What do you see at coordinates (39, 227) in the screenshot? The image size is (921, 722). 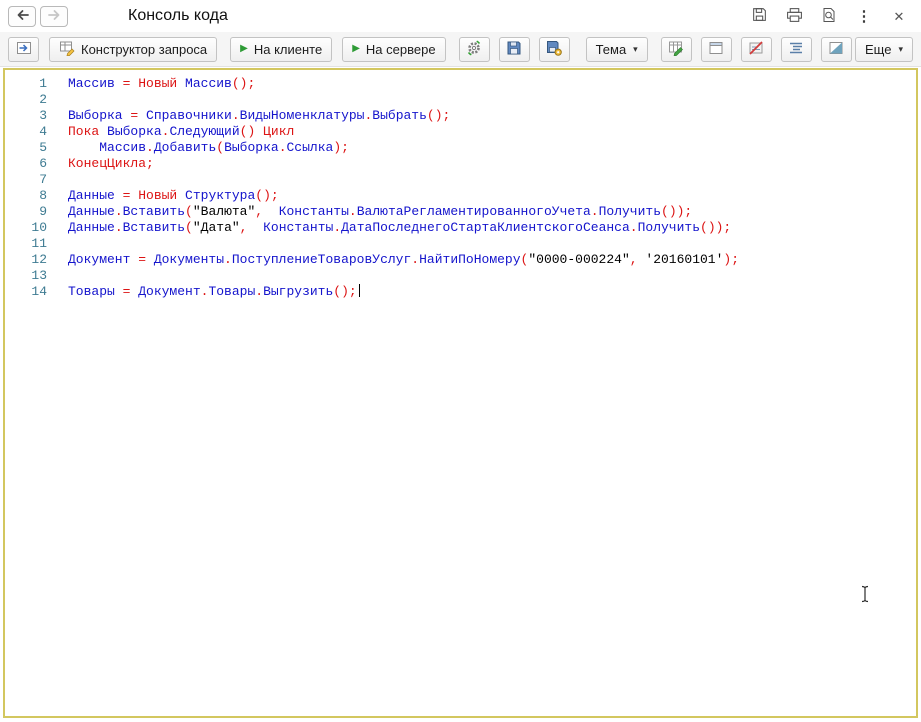 I see `line-number: 10` at bounding box center [39, 227].